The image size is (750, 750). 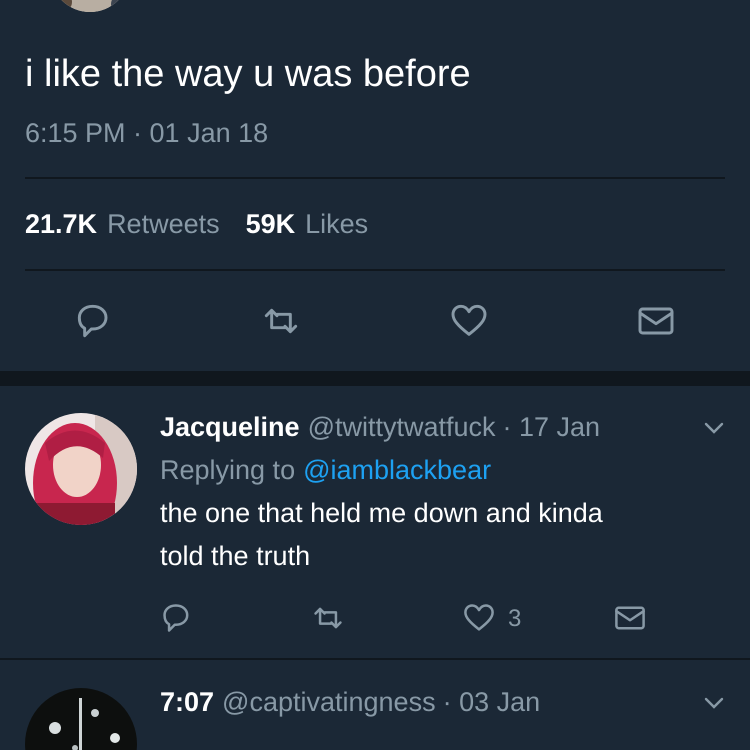 I want to click on reply-date: · 17 Jan, so click(x=551, y=427).